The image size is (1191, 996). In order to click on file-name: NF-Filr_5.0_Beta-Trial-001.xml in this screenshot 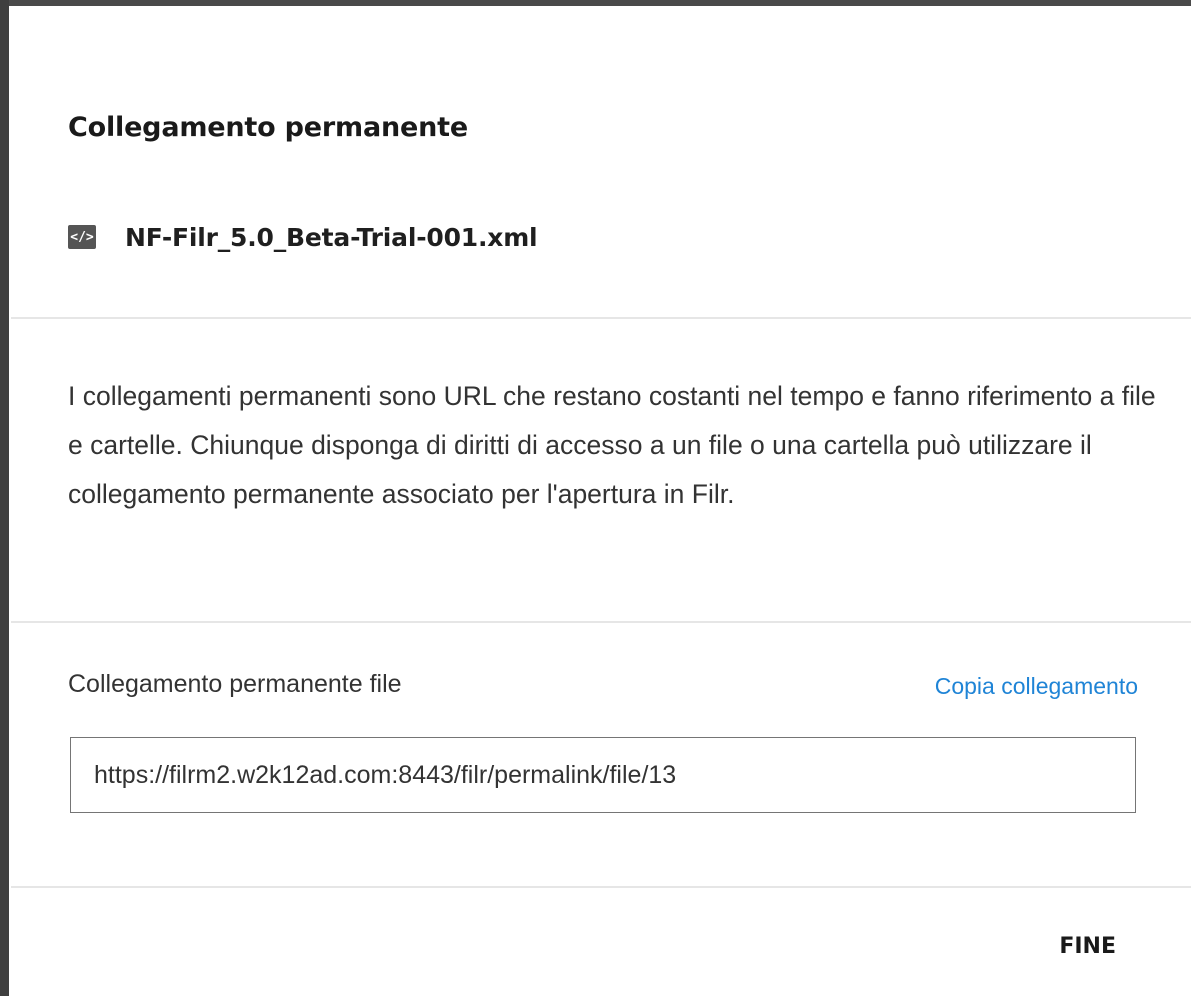, I will do `click(331, 237)`.